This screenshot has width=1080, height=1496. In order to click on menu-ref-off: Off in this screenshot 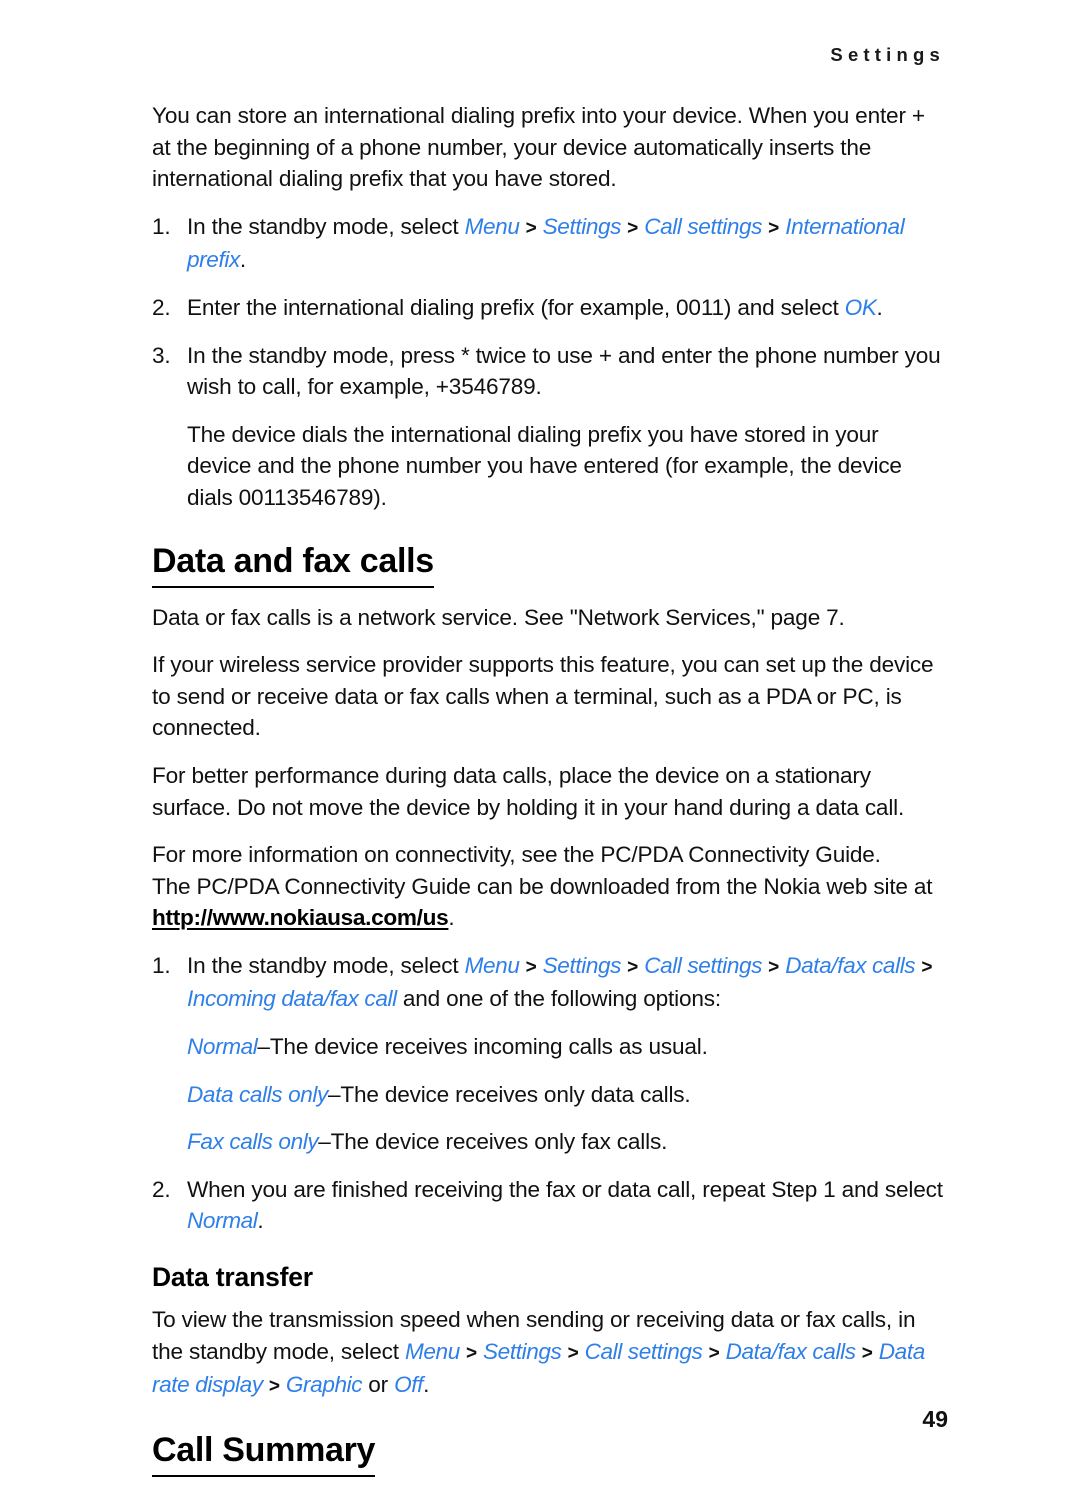, I will do `click(408, 1384)`.